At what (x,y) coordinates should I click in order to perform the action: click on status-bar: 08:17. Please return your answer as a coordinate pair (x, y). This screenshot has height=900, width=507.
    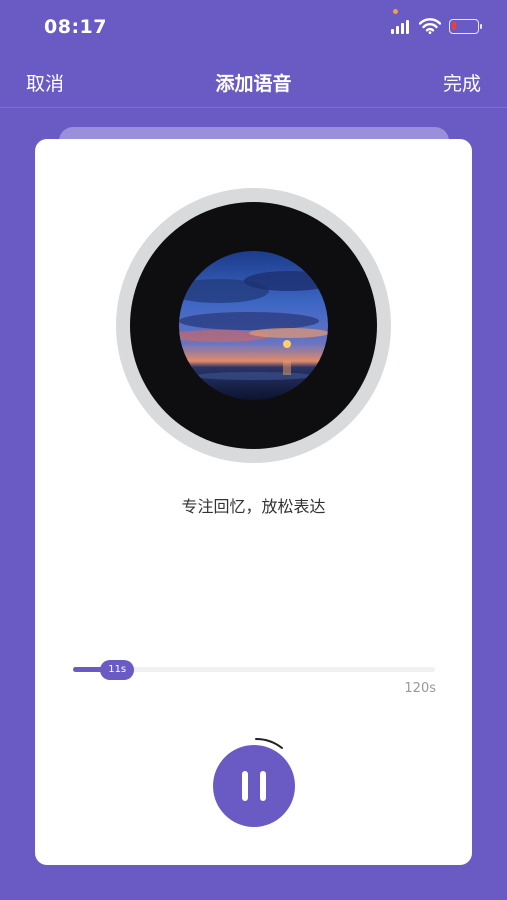
    Looking at the image, I should click on (253, 28).